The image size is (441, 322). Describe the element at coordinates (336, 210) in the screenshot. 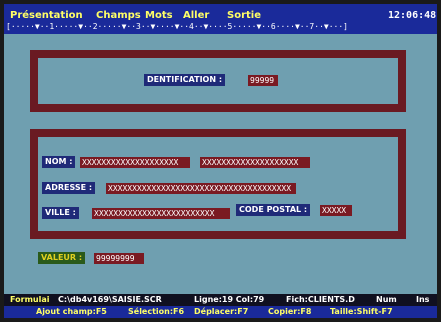

I see `code-postal-field: XXXXX` at that location.